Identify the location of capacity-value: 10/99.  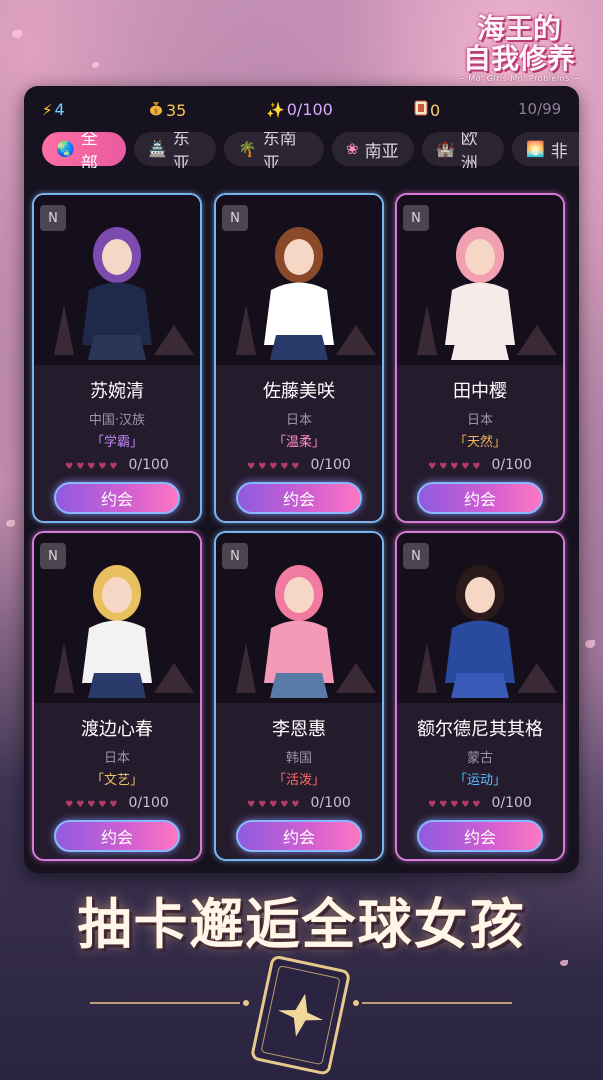
(540, 109).